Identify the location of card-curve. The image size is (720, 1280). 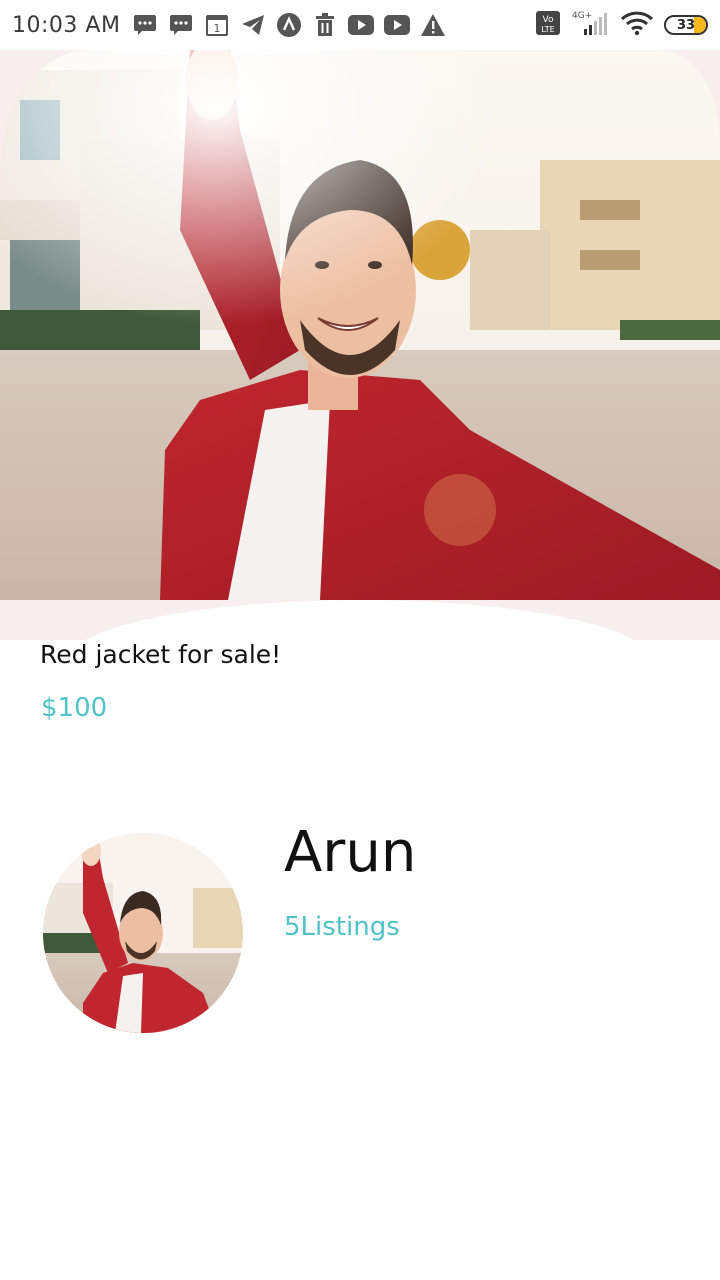
(360, 620).